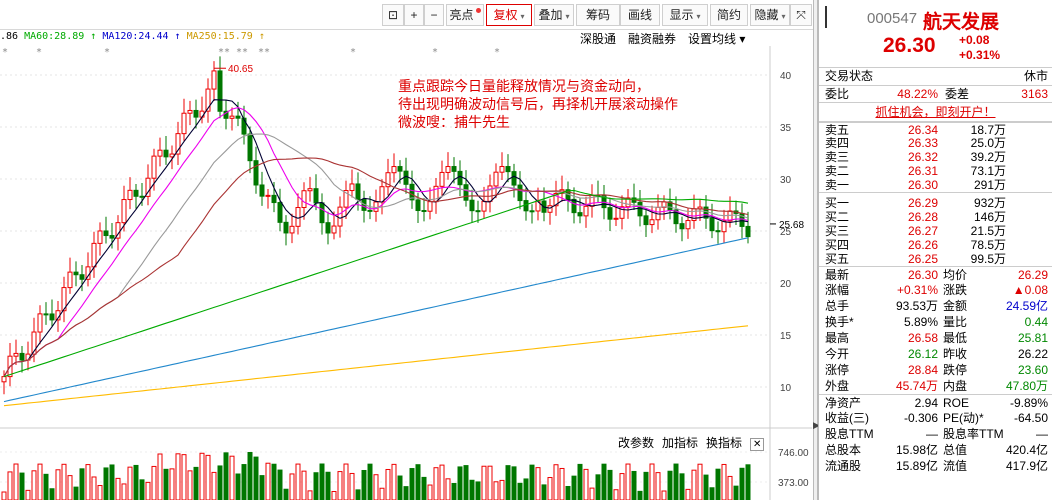 Image resolution: width=1052 pixels, height=500 pixels. I want to click on zoom-in-icon: +, so click(414, 15).